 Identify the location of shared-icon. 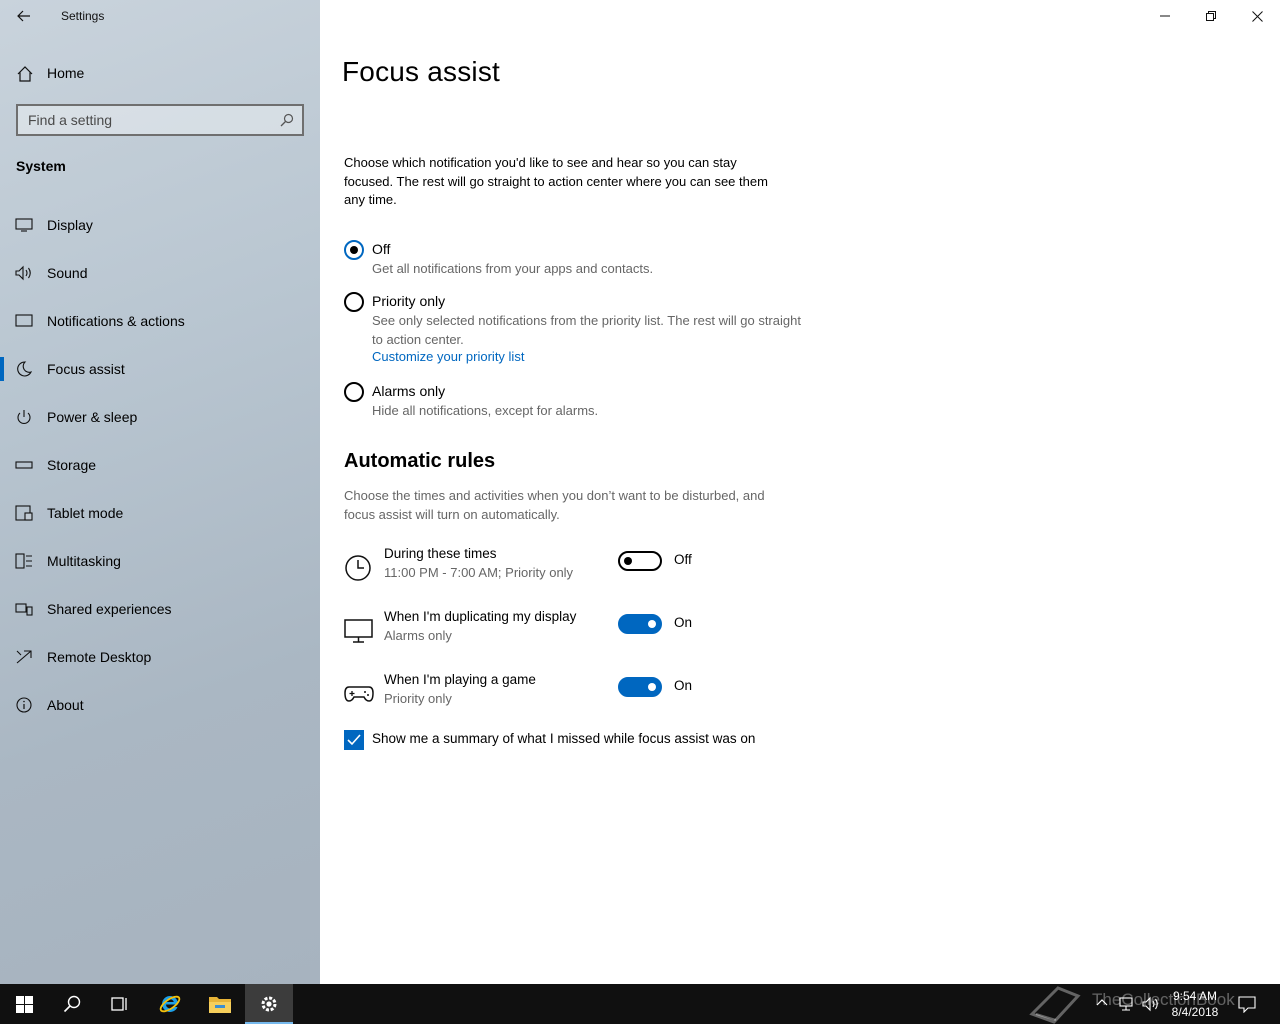
(24, 609).